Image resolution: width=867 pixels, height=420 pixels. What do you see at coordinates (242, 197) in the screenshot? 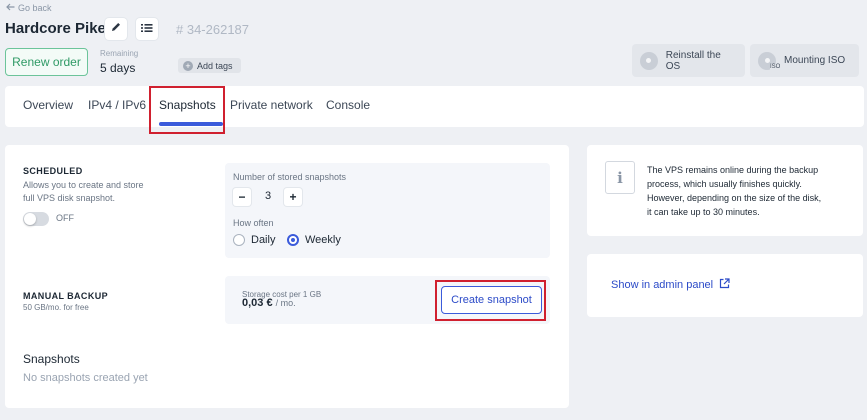
I see `decrement-button: −` at bounding box center [242, 197].